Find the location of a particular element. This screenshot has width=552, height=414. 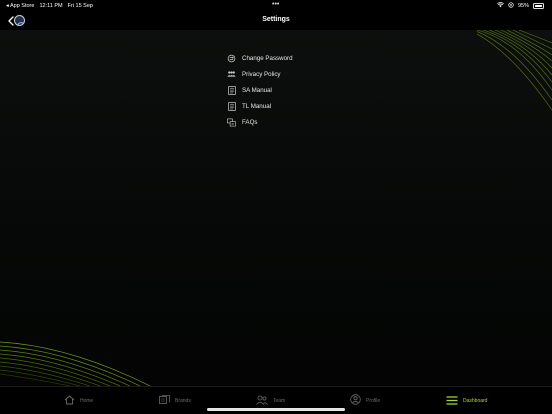

battery-icon is located at coordinates (538, 6).